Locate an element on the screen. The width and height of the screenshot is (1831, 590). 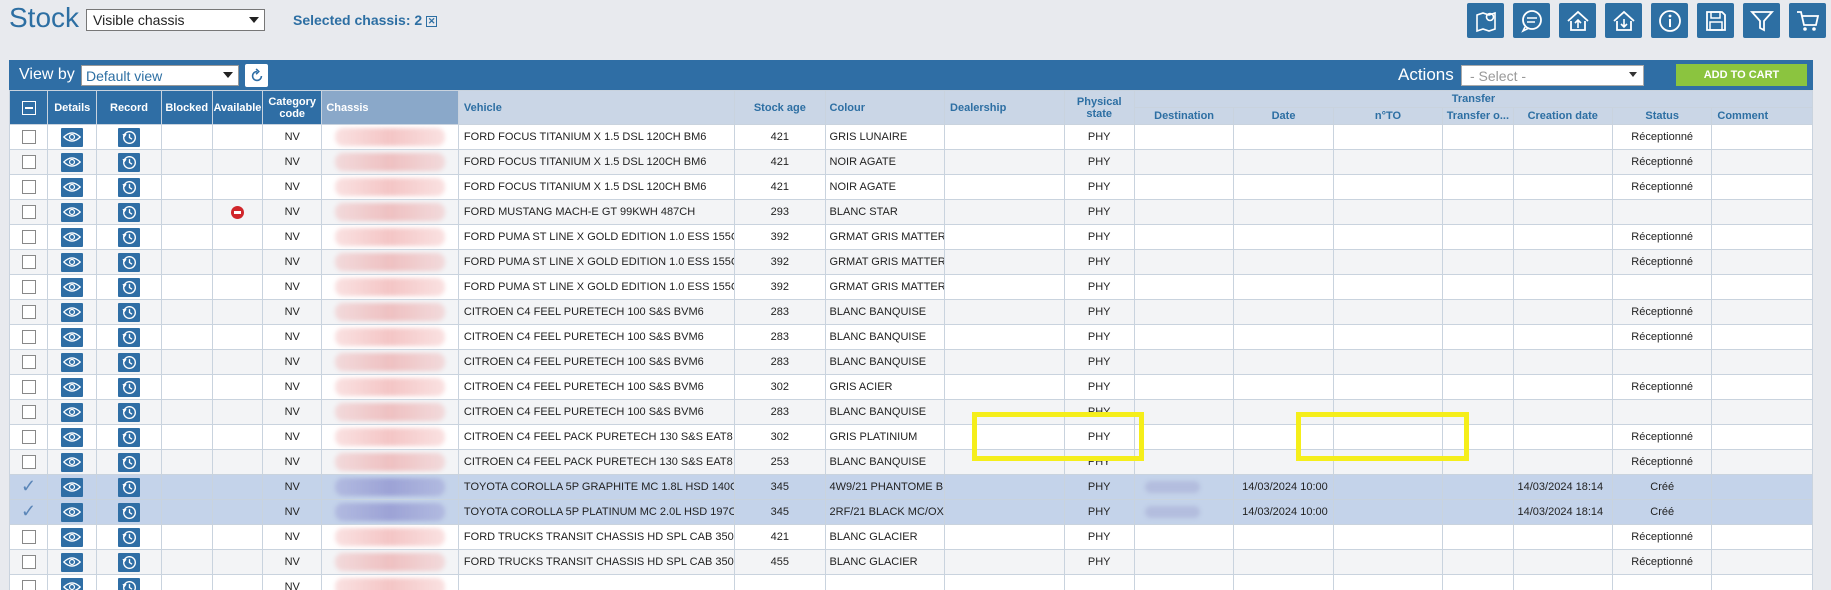
col-destination: Destination is located at coordinates (1184, 116).